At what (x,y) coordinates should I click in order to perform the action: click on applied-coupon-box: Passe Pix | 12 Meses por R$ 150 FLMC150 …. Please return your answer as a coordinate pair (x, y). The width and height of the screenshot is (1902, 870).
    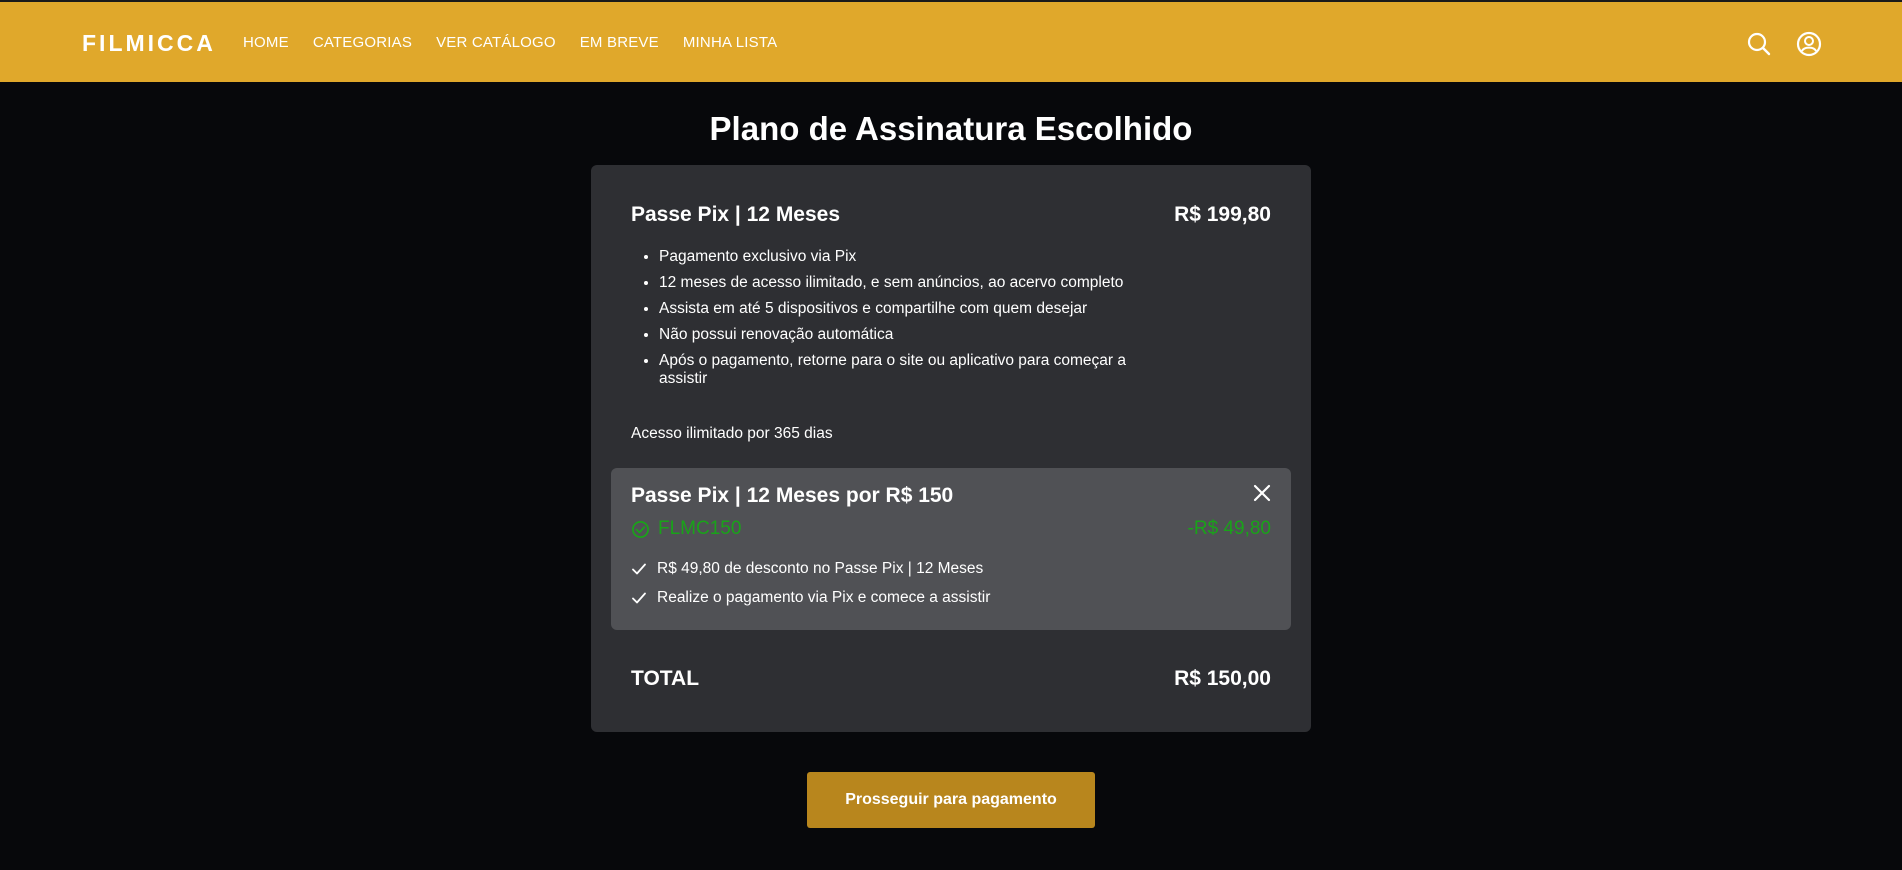
    Looking at the image, I should click on (951, 549).